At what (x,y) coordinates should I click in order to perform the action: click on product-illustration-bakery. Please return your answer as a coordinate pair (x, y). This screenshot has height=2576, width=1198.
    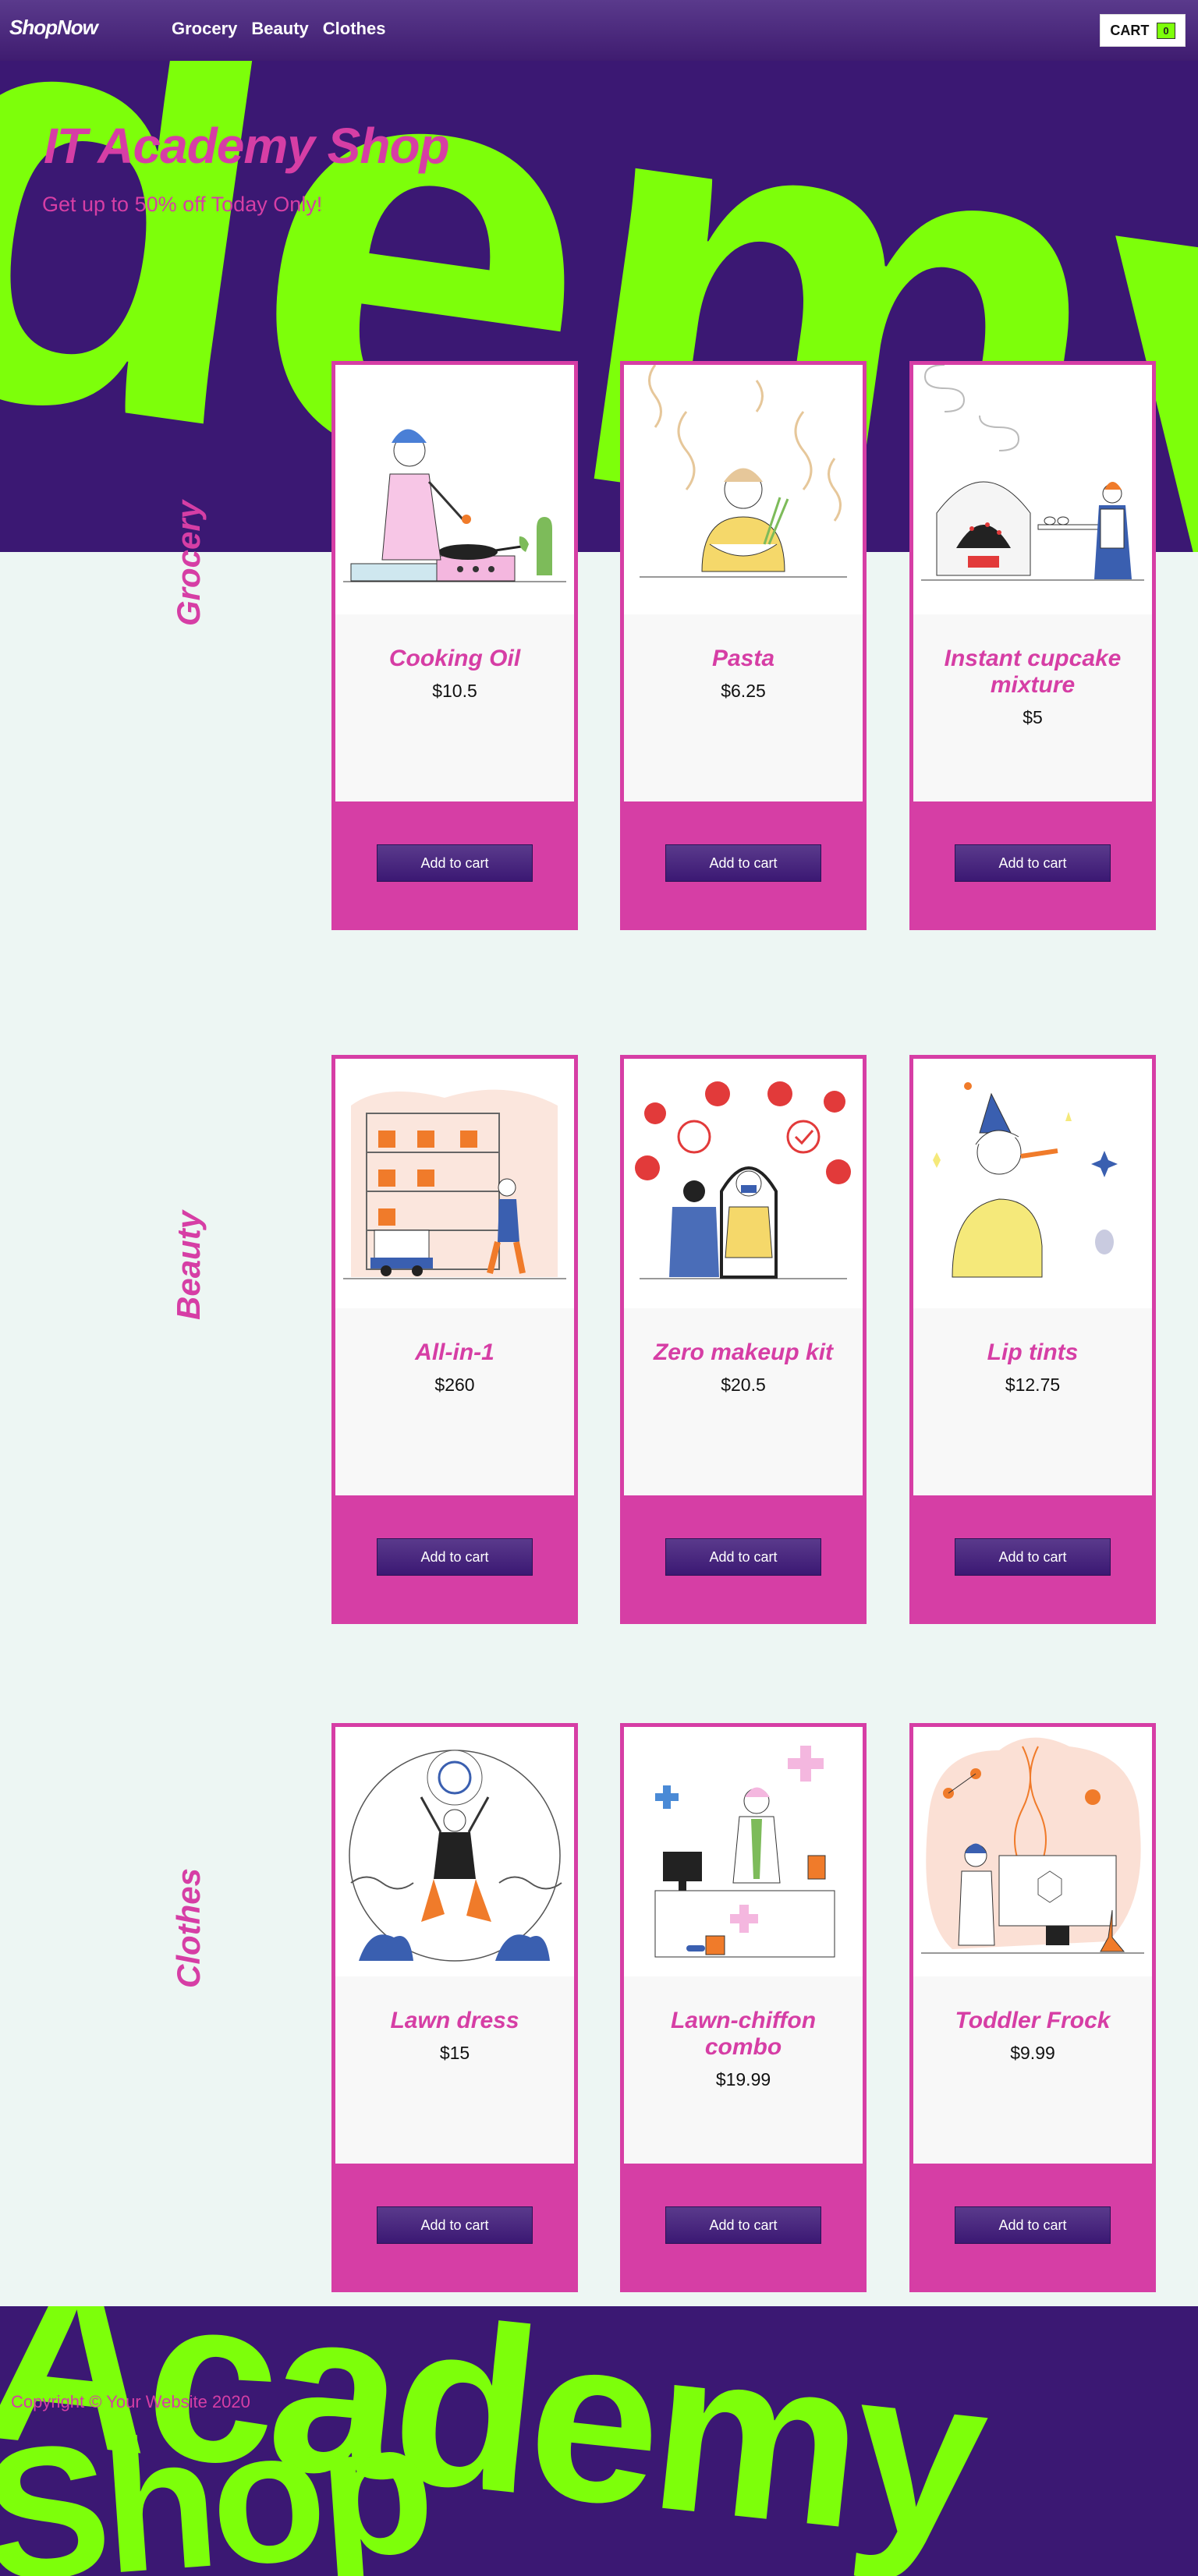
    Looking at the image, I should click on (1032, 489).